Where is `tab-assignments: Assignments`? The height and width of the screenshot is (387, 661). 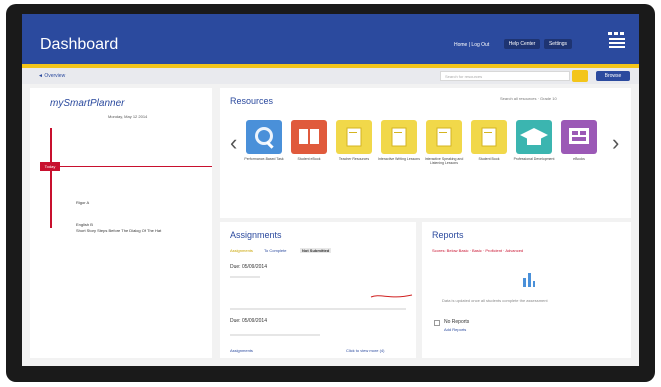
tab-assignments: Assignments is located at coordinates (241, 250).